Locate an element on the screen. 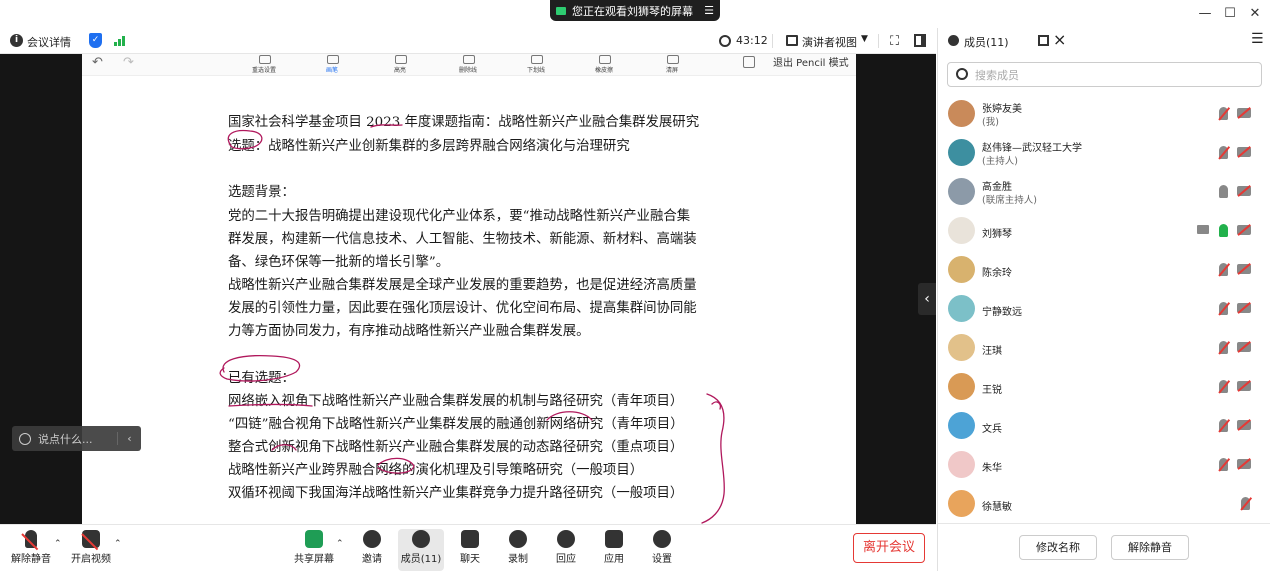 This screenshot has height=571, width=1270. doc-line: 战略性新兴产业跨界融合网络的演化机理及引导策略研究（一般项目） is located at coordinates (436, 470).